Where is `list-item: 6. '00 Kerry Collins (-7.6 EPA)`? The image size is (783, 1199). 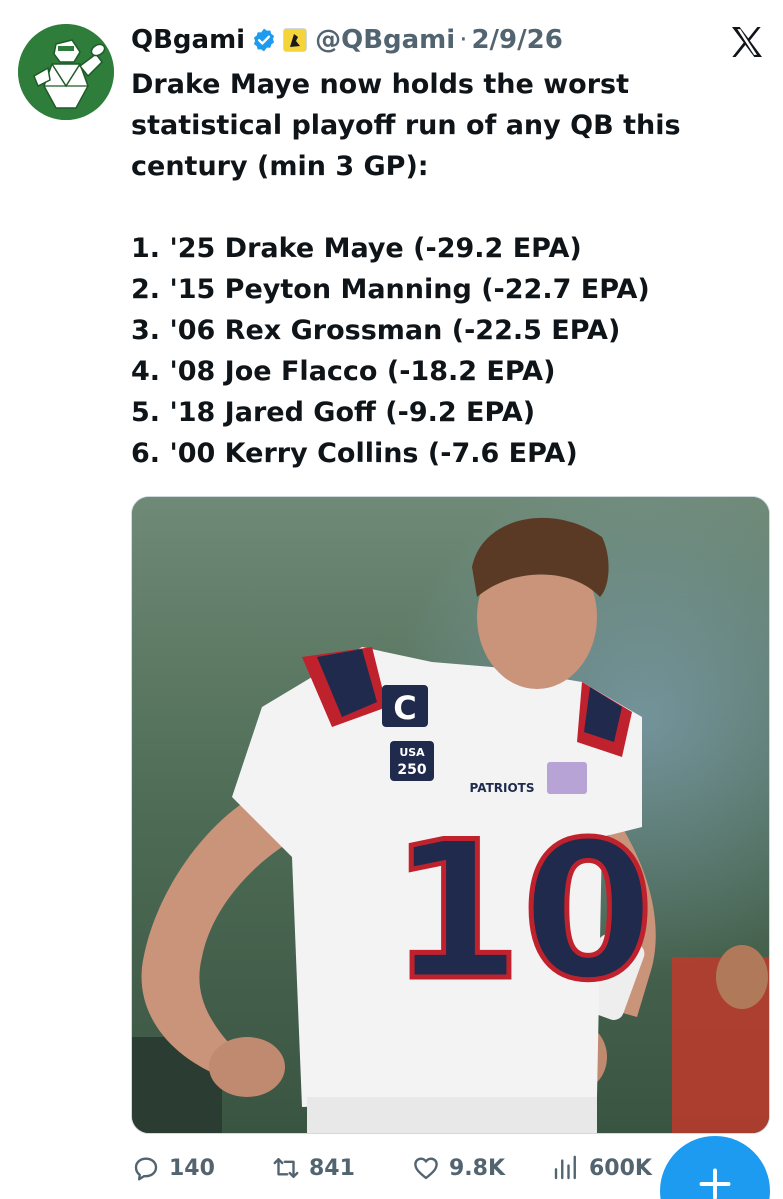
list-item: 6. '00 Kerry Collins (-7.6 EPA) is located at coordinates (354, 453).